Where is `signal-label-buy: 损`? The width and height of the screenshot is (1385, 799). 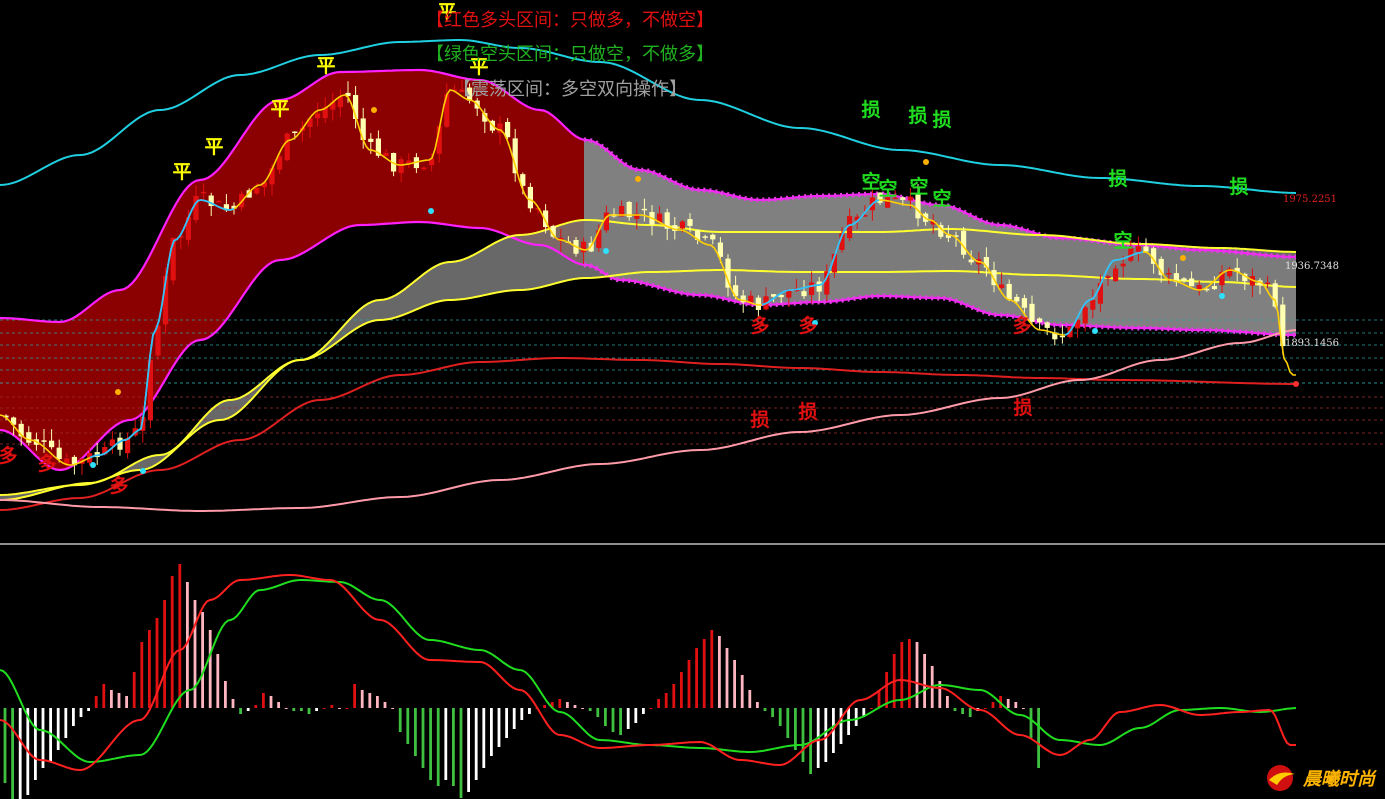
signal-label-buy: 损 is located at coordinates (807, 412).